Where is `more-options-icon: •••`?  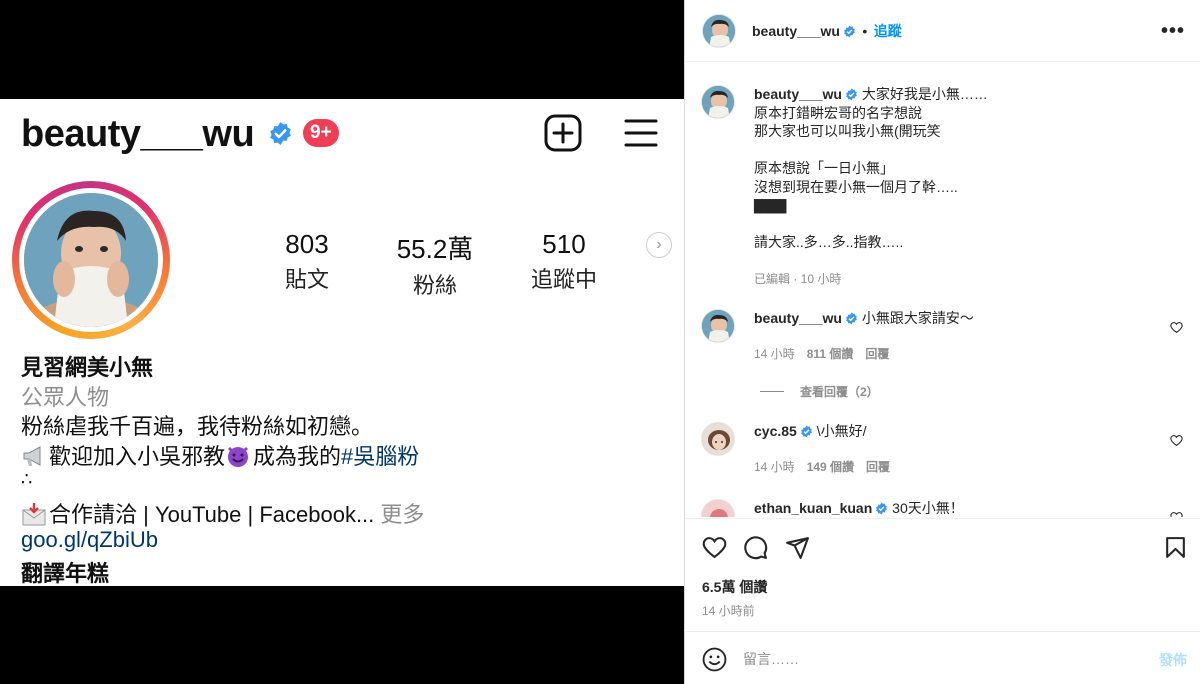
more-options-icon: ••• is located at coordinates (1173, 31).